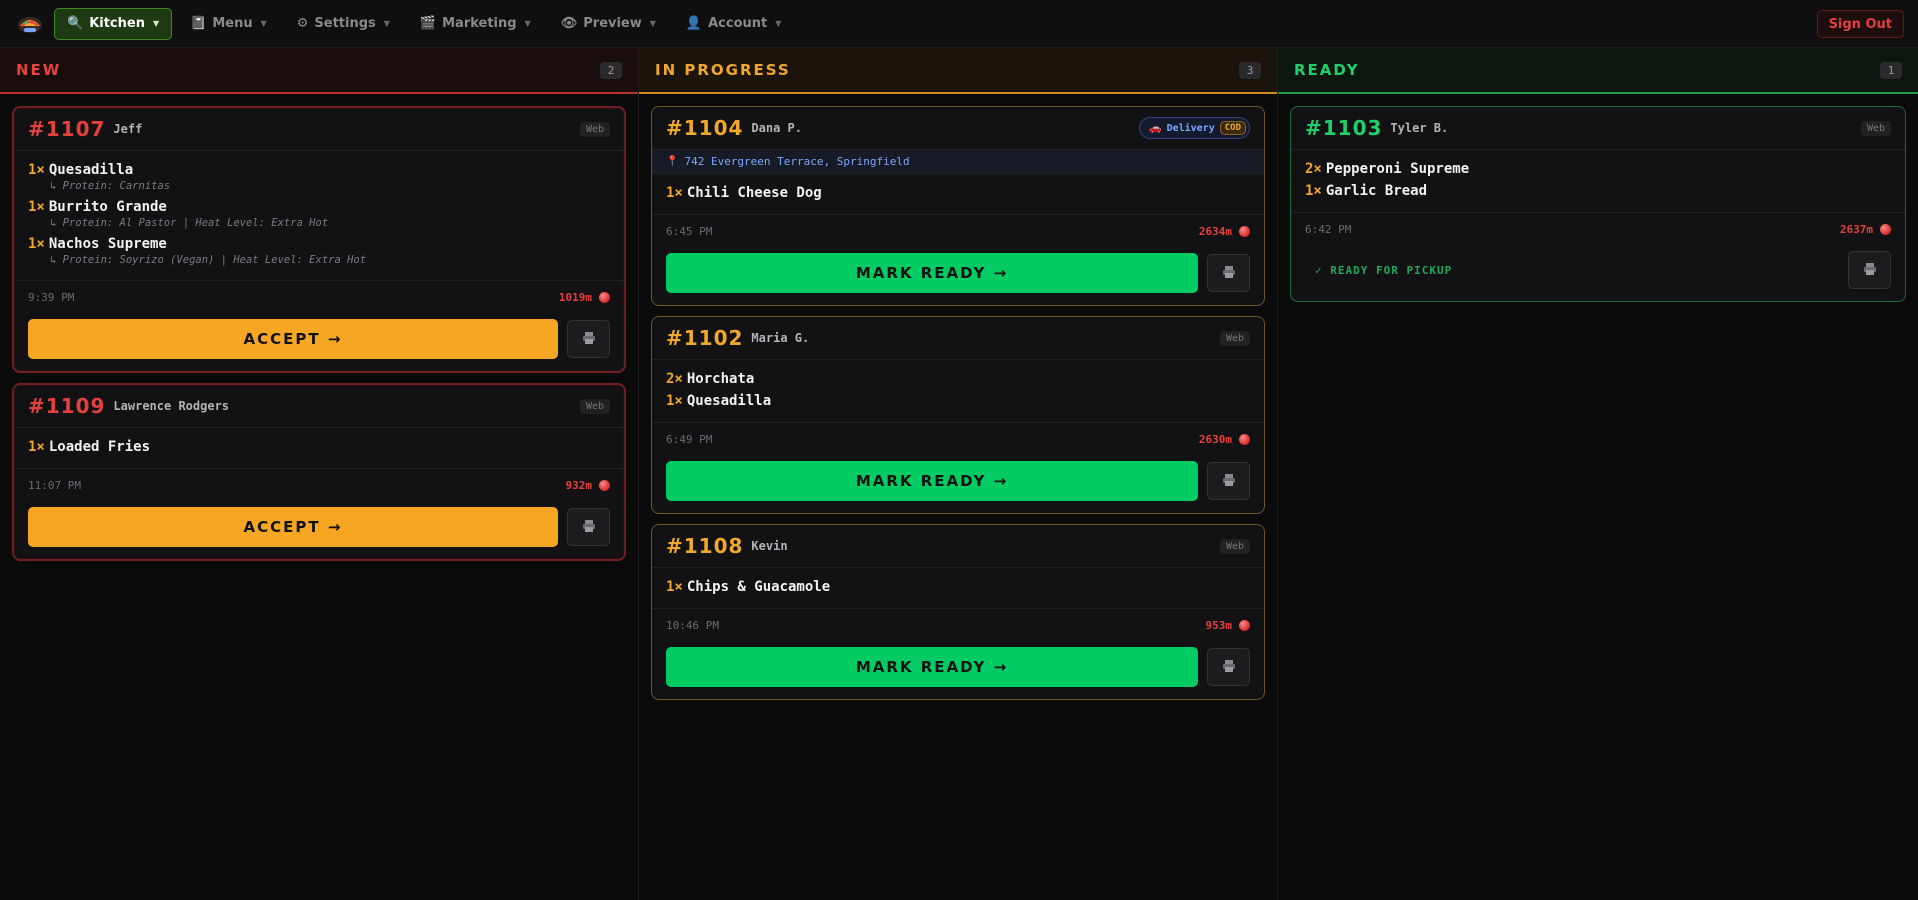 The width and height of the screenshot is (1918, 900). What do you see at coordinates (228, 24) in the screenshot?
I see `nav-menu-menu: 📓 Menu ▼` at bounding box center [228, 24].